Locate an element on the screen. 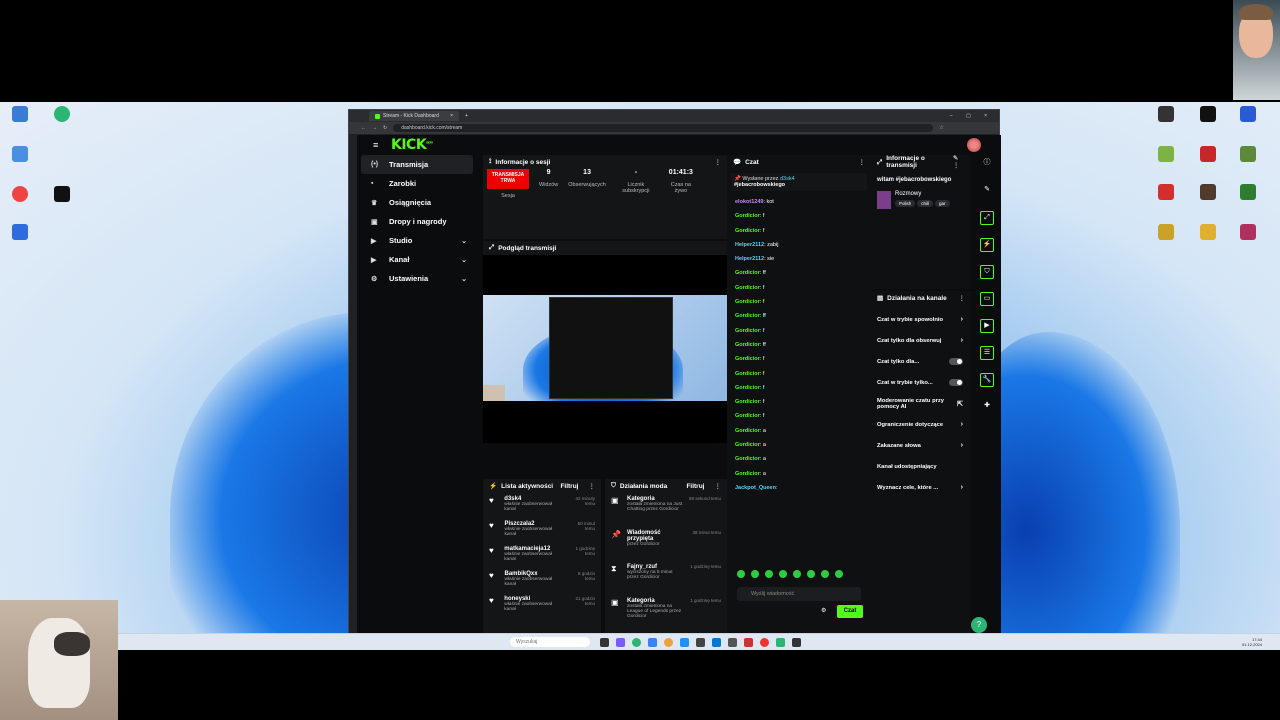  settings-gear-icon: ⚙ is located at coordinates (823, 610).